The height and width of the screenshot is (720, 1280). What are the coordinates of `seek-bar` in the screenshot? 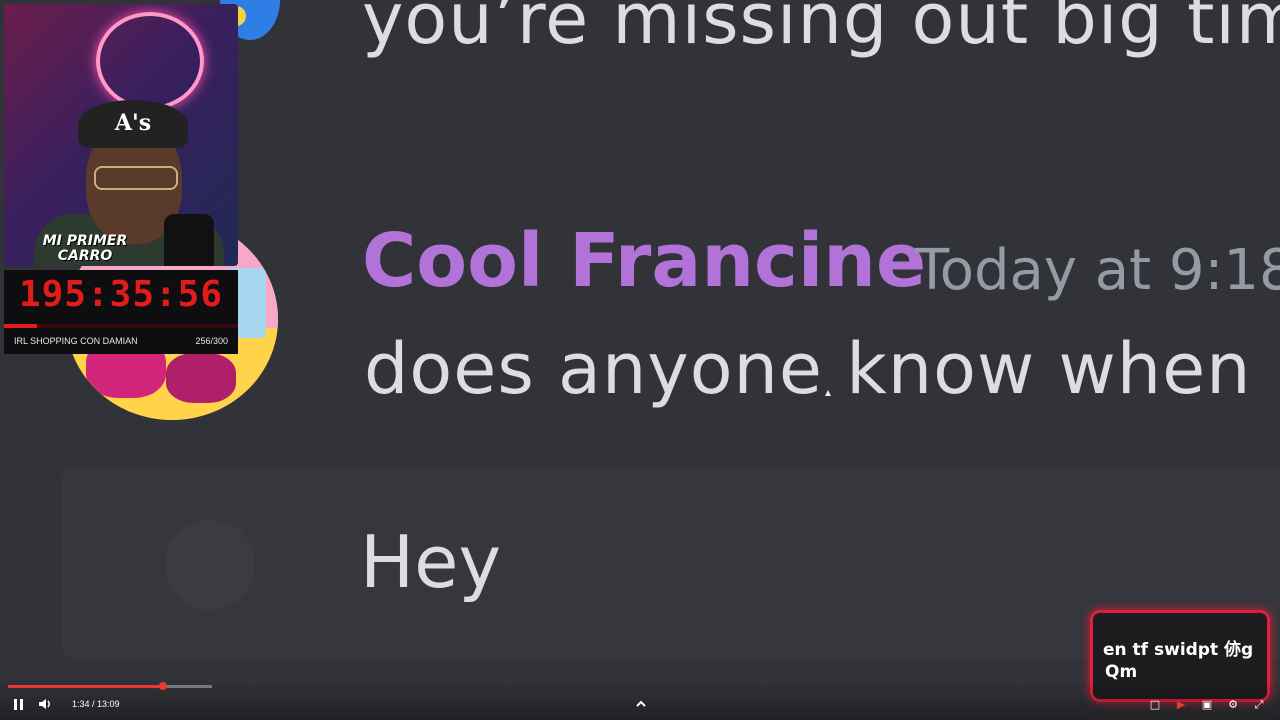 It's located at (110, 686).